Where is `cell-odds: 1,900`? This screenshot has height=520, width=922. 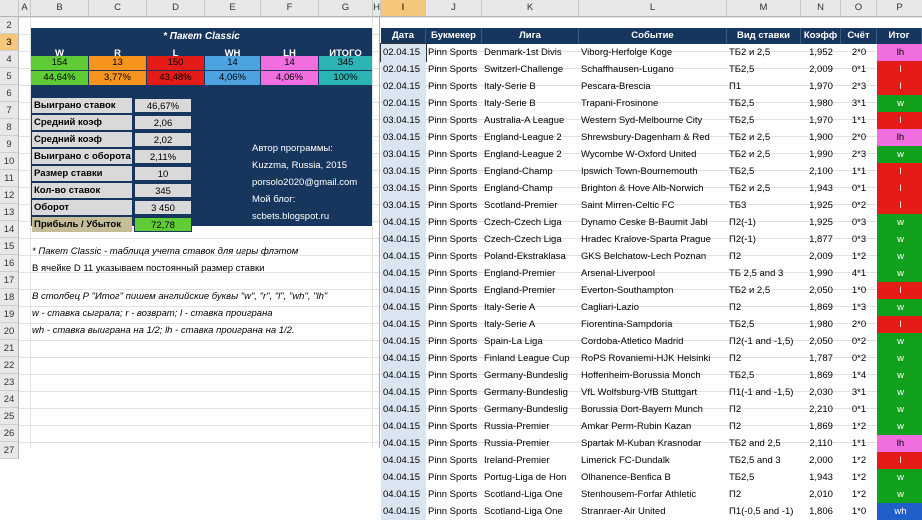
cell-odds: 1,900 is located at coordinates (821, 137).